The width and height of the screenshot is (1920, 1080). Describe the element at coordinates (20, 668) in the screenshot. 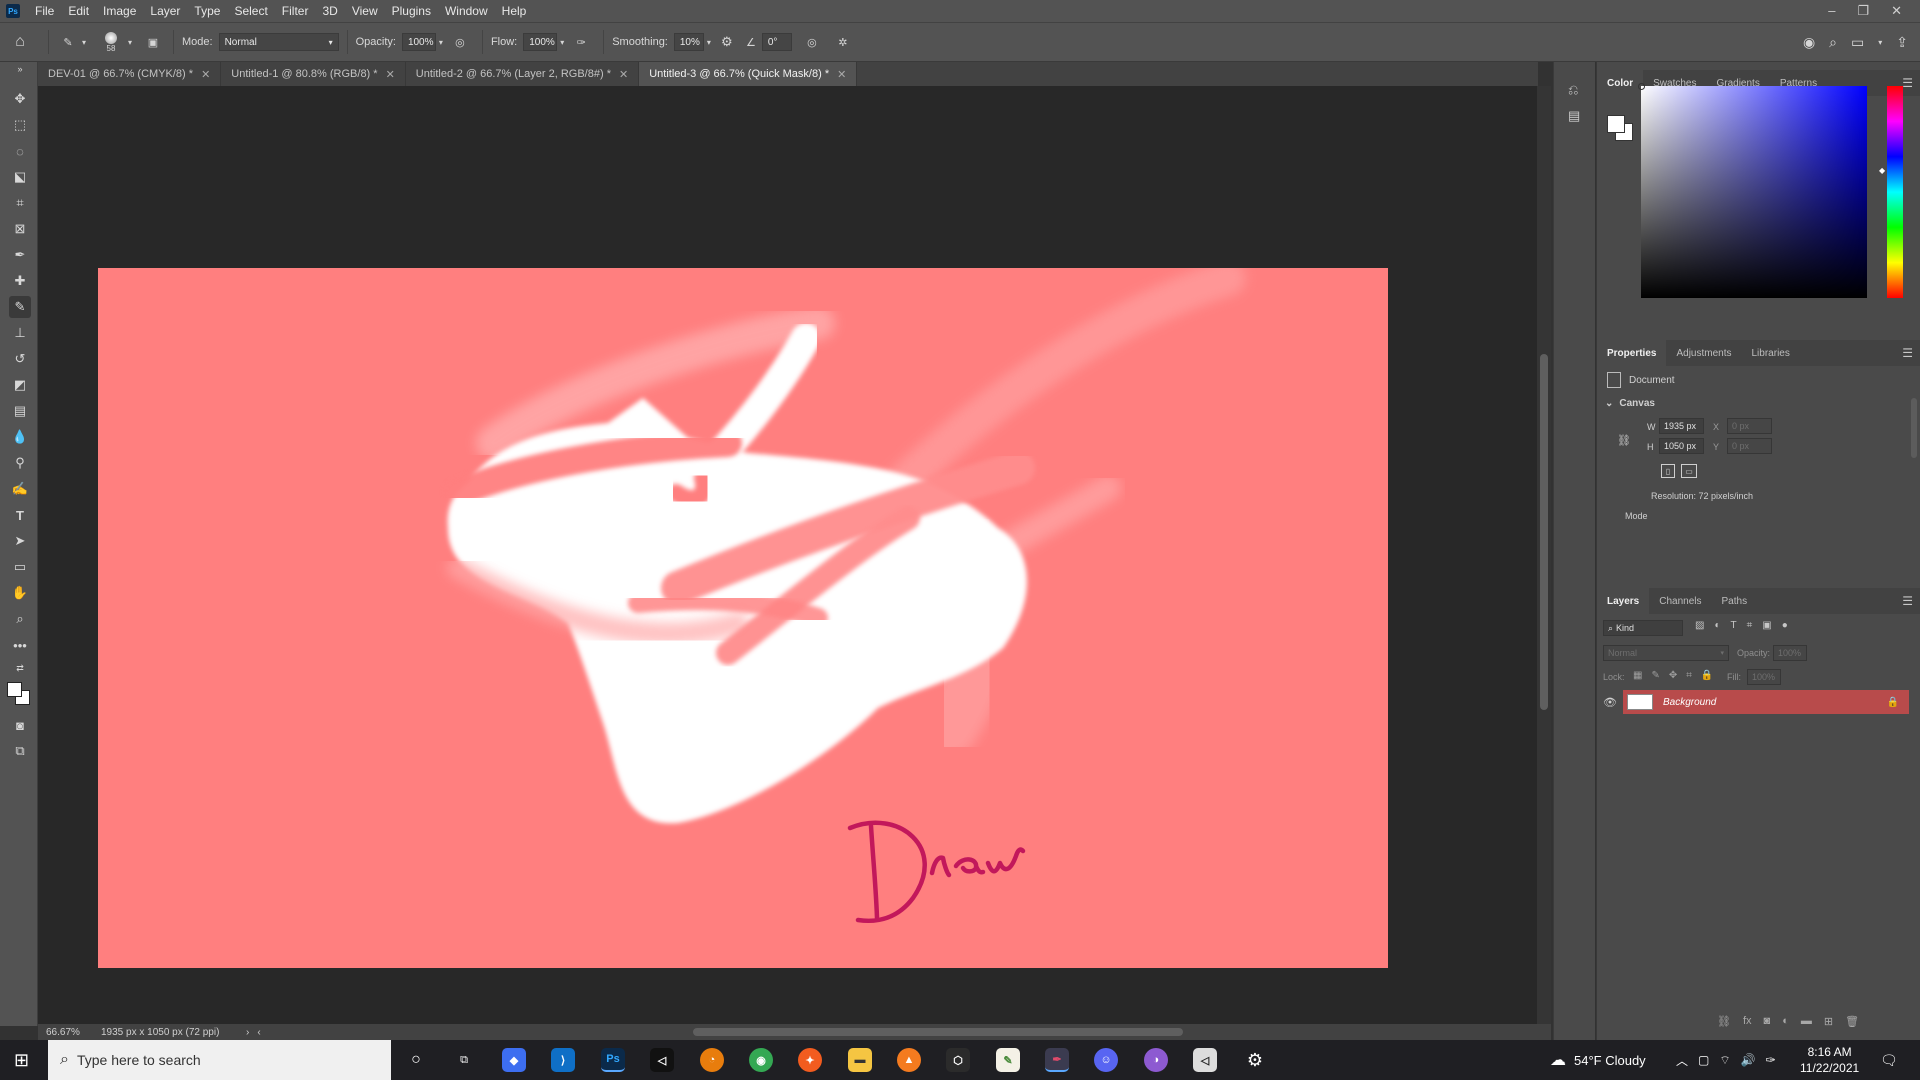

I see `swap-colors-icon: ⇄` at that location.